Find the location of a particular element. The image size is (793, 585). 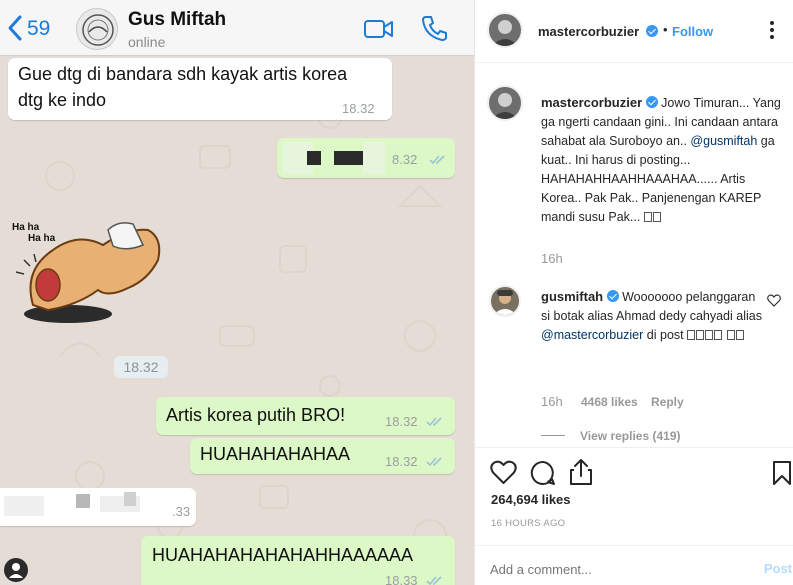

comment-reply-button: Reply is located at coordinates (667, 402).